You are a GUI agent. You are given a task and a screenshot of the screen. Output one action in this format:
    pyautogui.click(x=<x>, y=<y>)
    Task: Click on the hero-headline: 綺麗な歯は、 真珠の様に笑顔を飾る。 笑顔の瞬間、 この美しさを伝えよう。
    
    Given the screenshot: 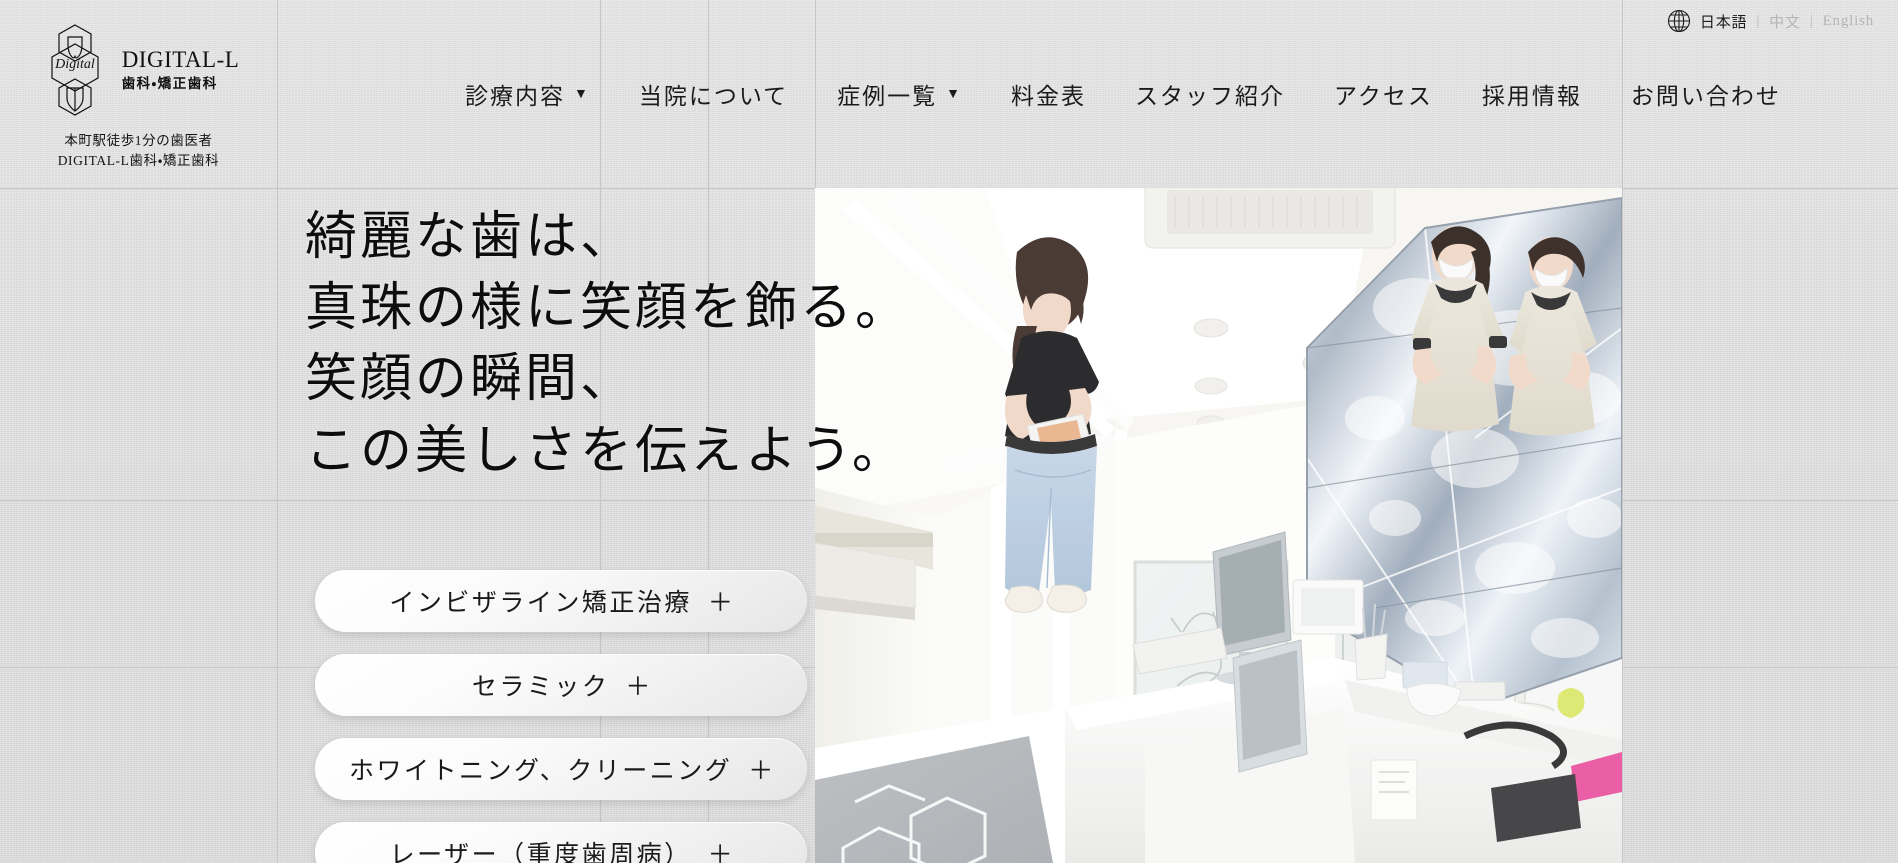 What is the action you would take?
    pyautogui.click(x=607, y=344)
    